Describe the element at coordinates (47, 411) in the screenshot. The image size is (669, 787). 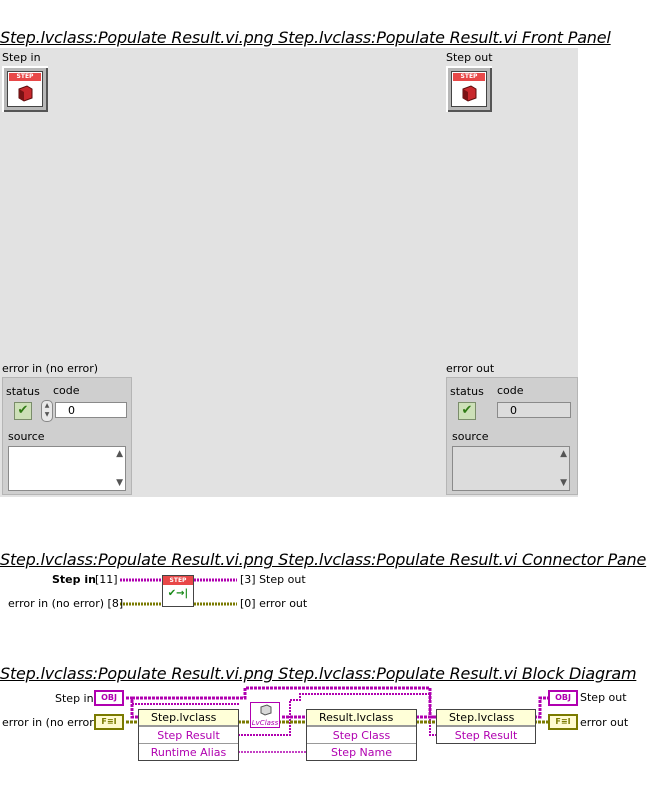
I see `code-increment-arrows: ▲ ▼` at that location.